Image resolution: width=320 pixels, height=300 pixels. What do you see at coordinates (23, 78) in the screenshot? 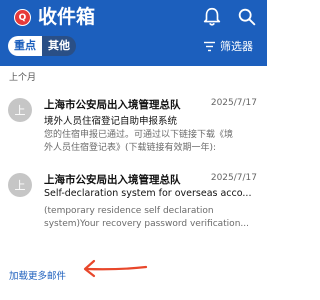
I see `section-header: 上个月` at bounding box center [23, 78].